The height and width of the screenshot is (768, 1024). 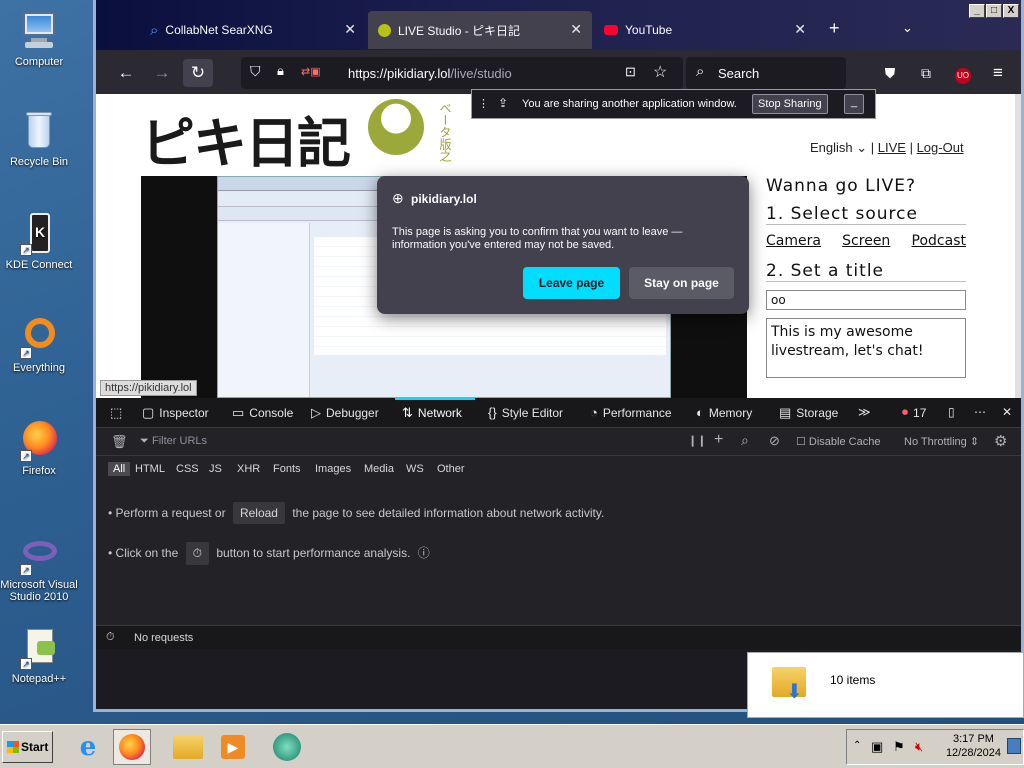 I want to click on bookmark-star-icon: ☆, so click(x=660, y=72).